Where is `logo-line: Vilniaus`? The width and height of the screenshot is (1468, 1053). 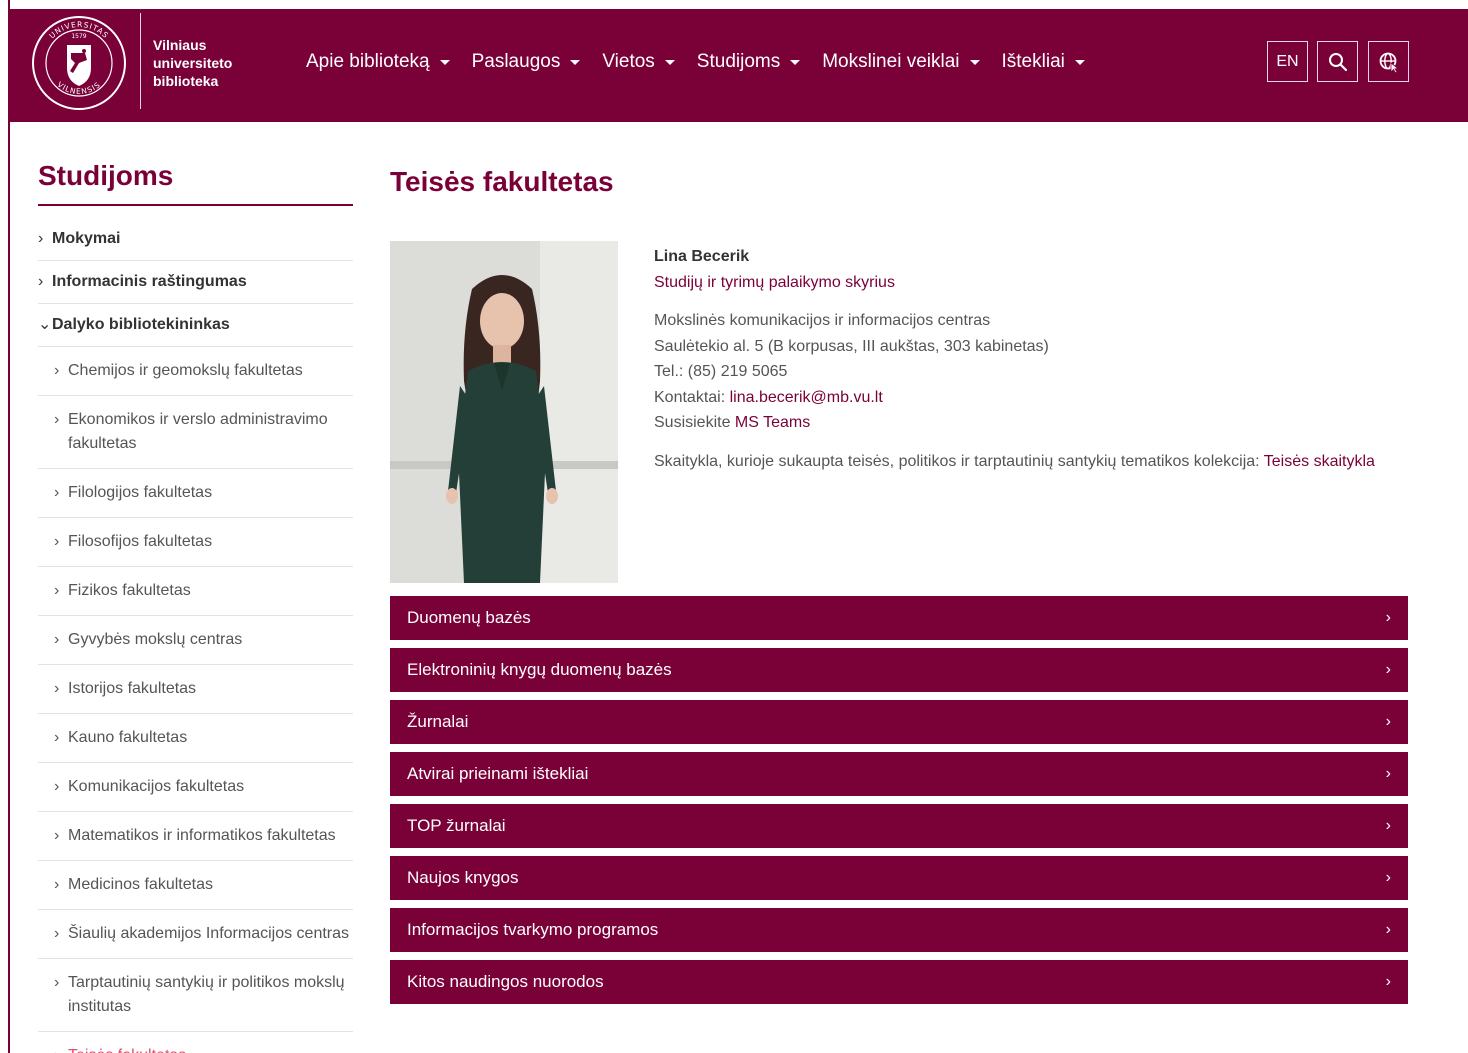
logo-line: Vilniaus is located at coordinates (180, 45).